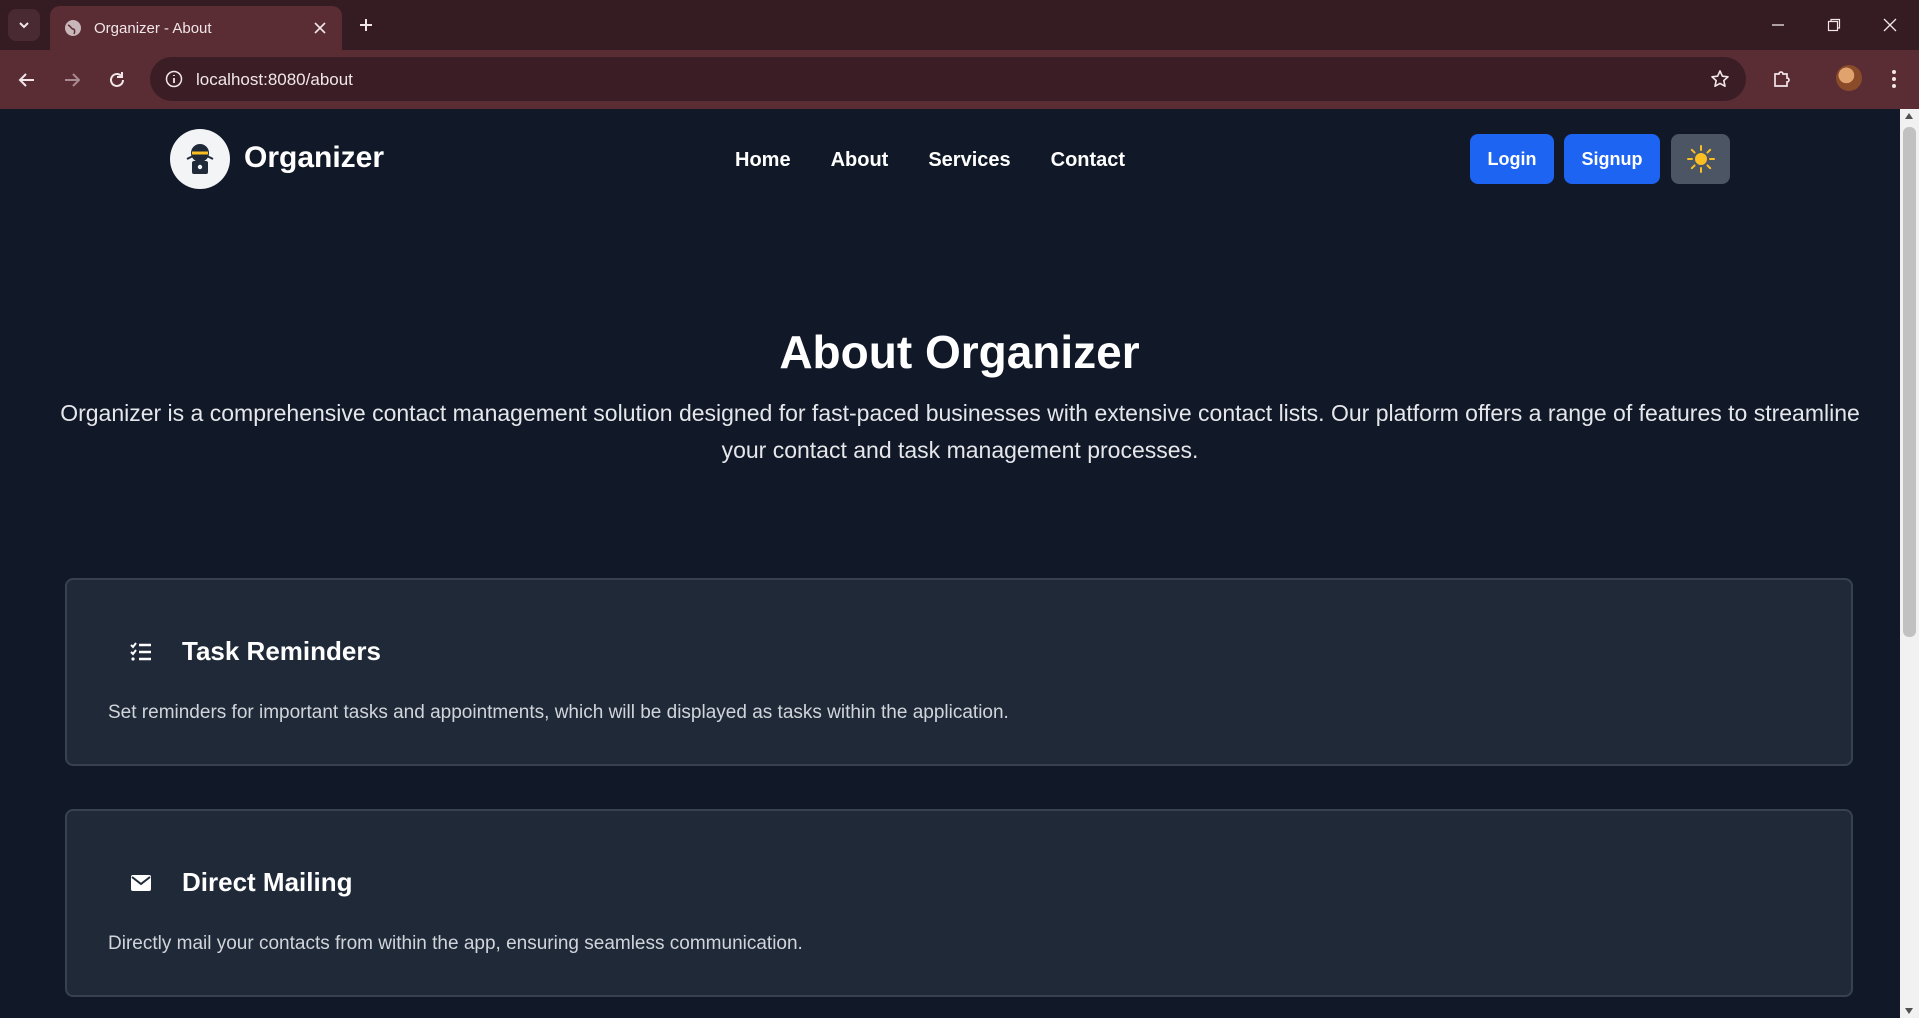 This screenshot has height=1018, width=1919. Describe the element at coordinates (860, 160) in the screenshot. I see `nav-link-about: About` at that location.